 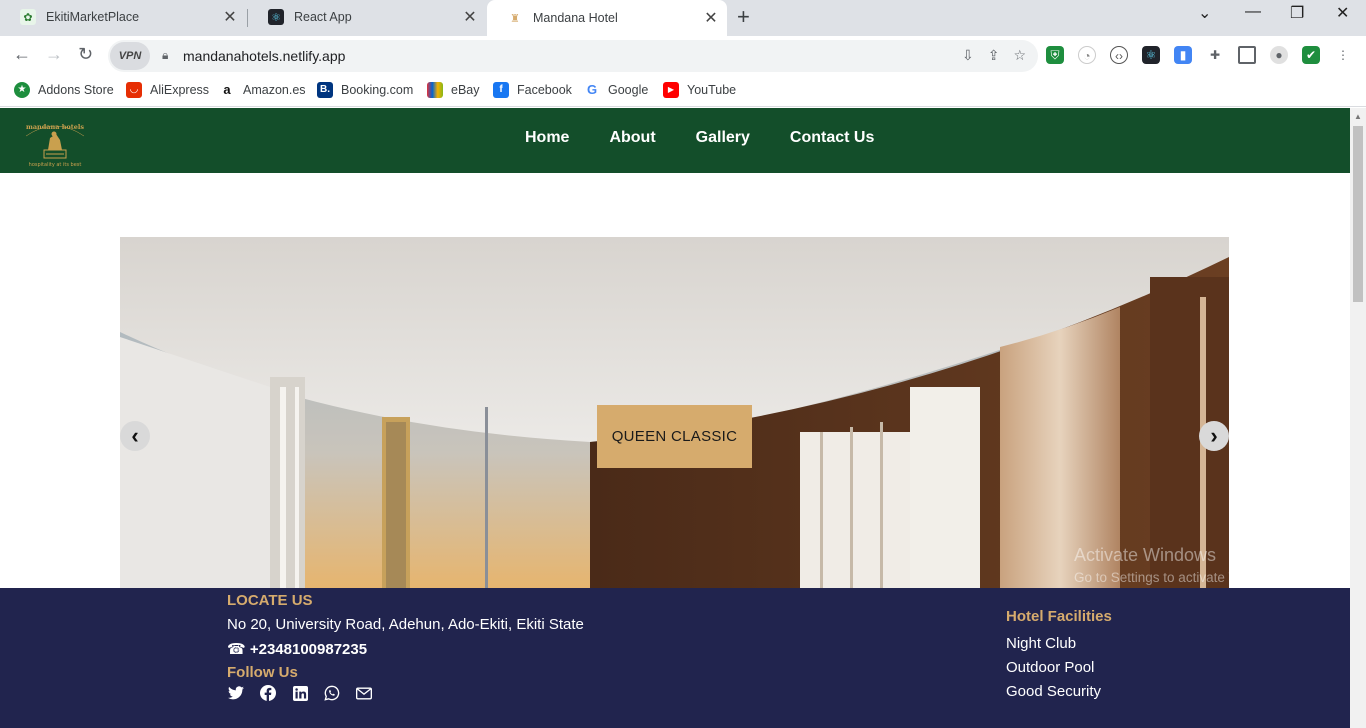 I want to click on carousel-next-button: ›, so click(x=1214, y=436).